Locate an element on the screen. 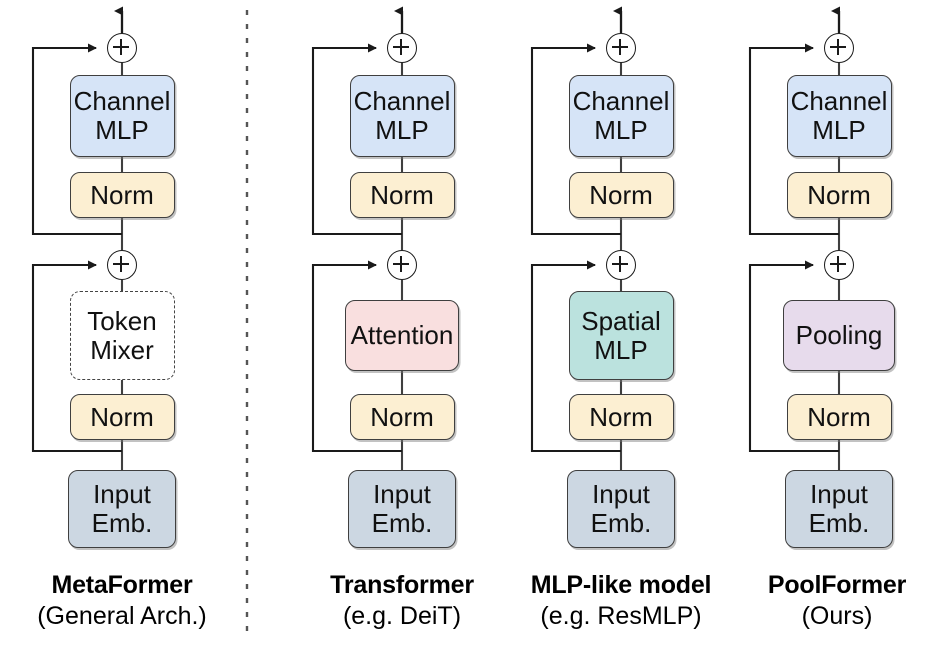 This screenshot has width=943, height=653. block-token-mixer-metaformer: Token Mixer is located at coordinates (122, 335).